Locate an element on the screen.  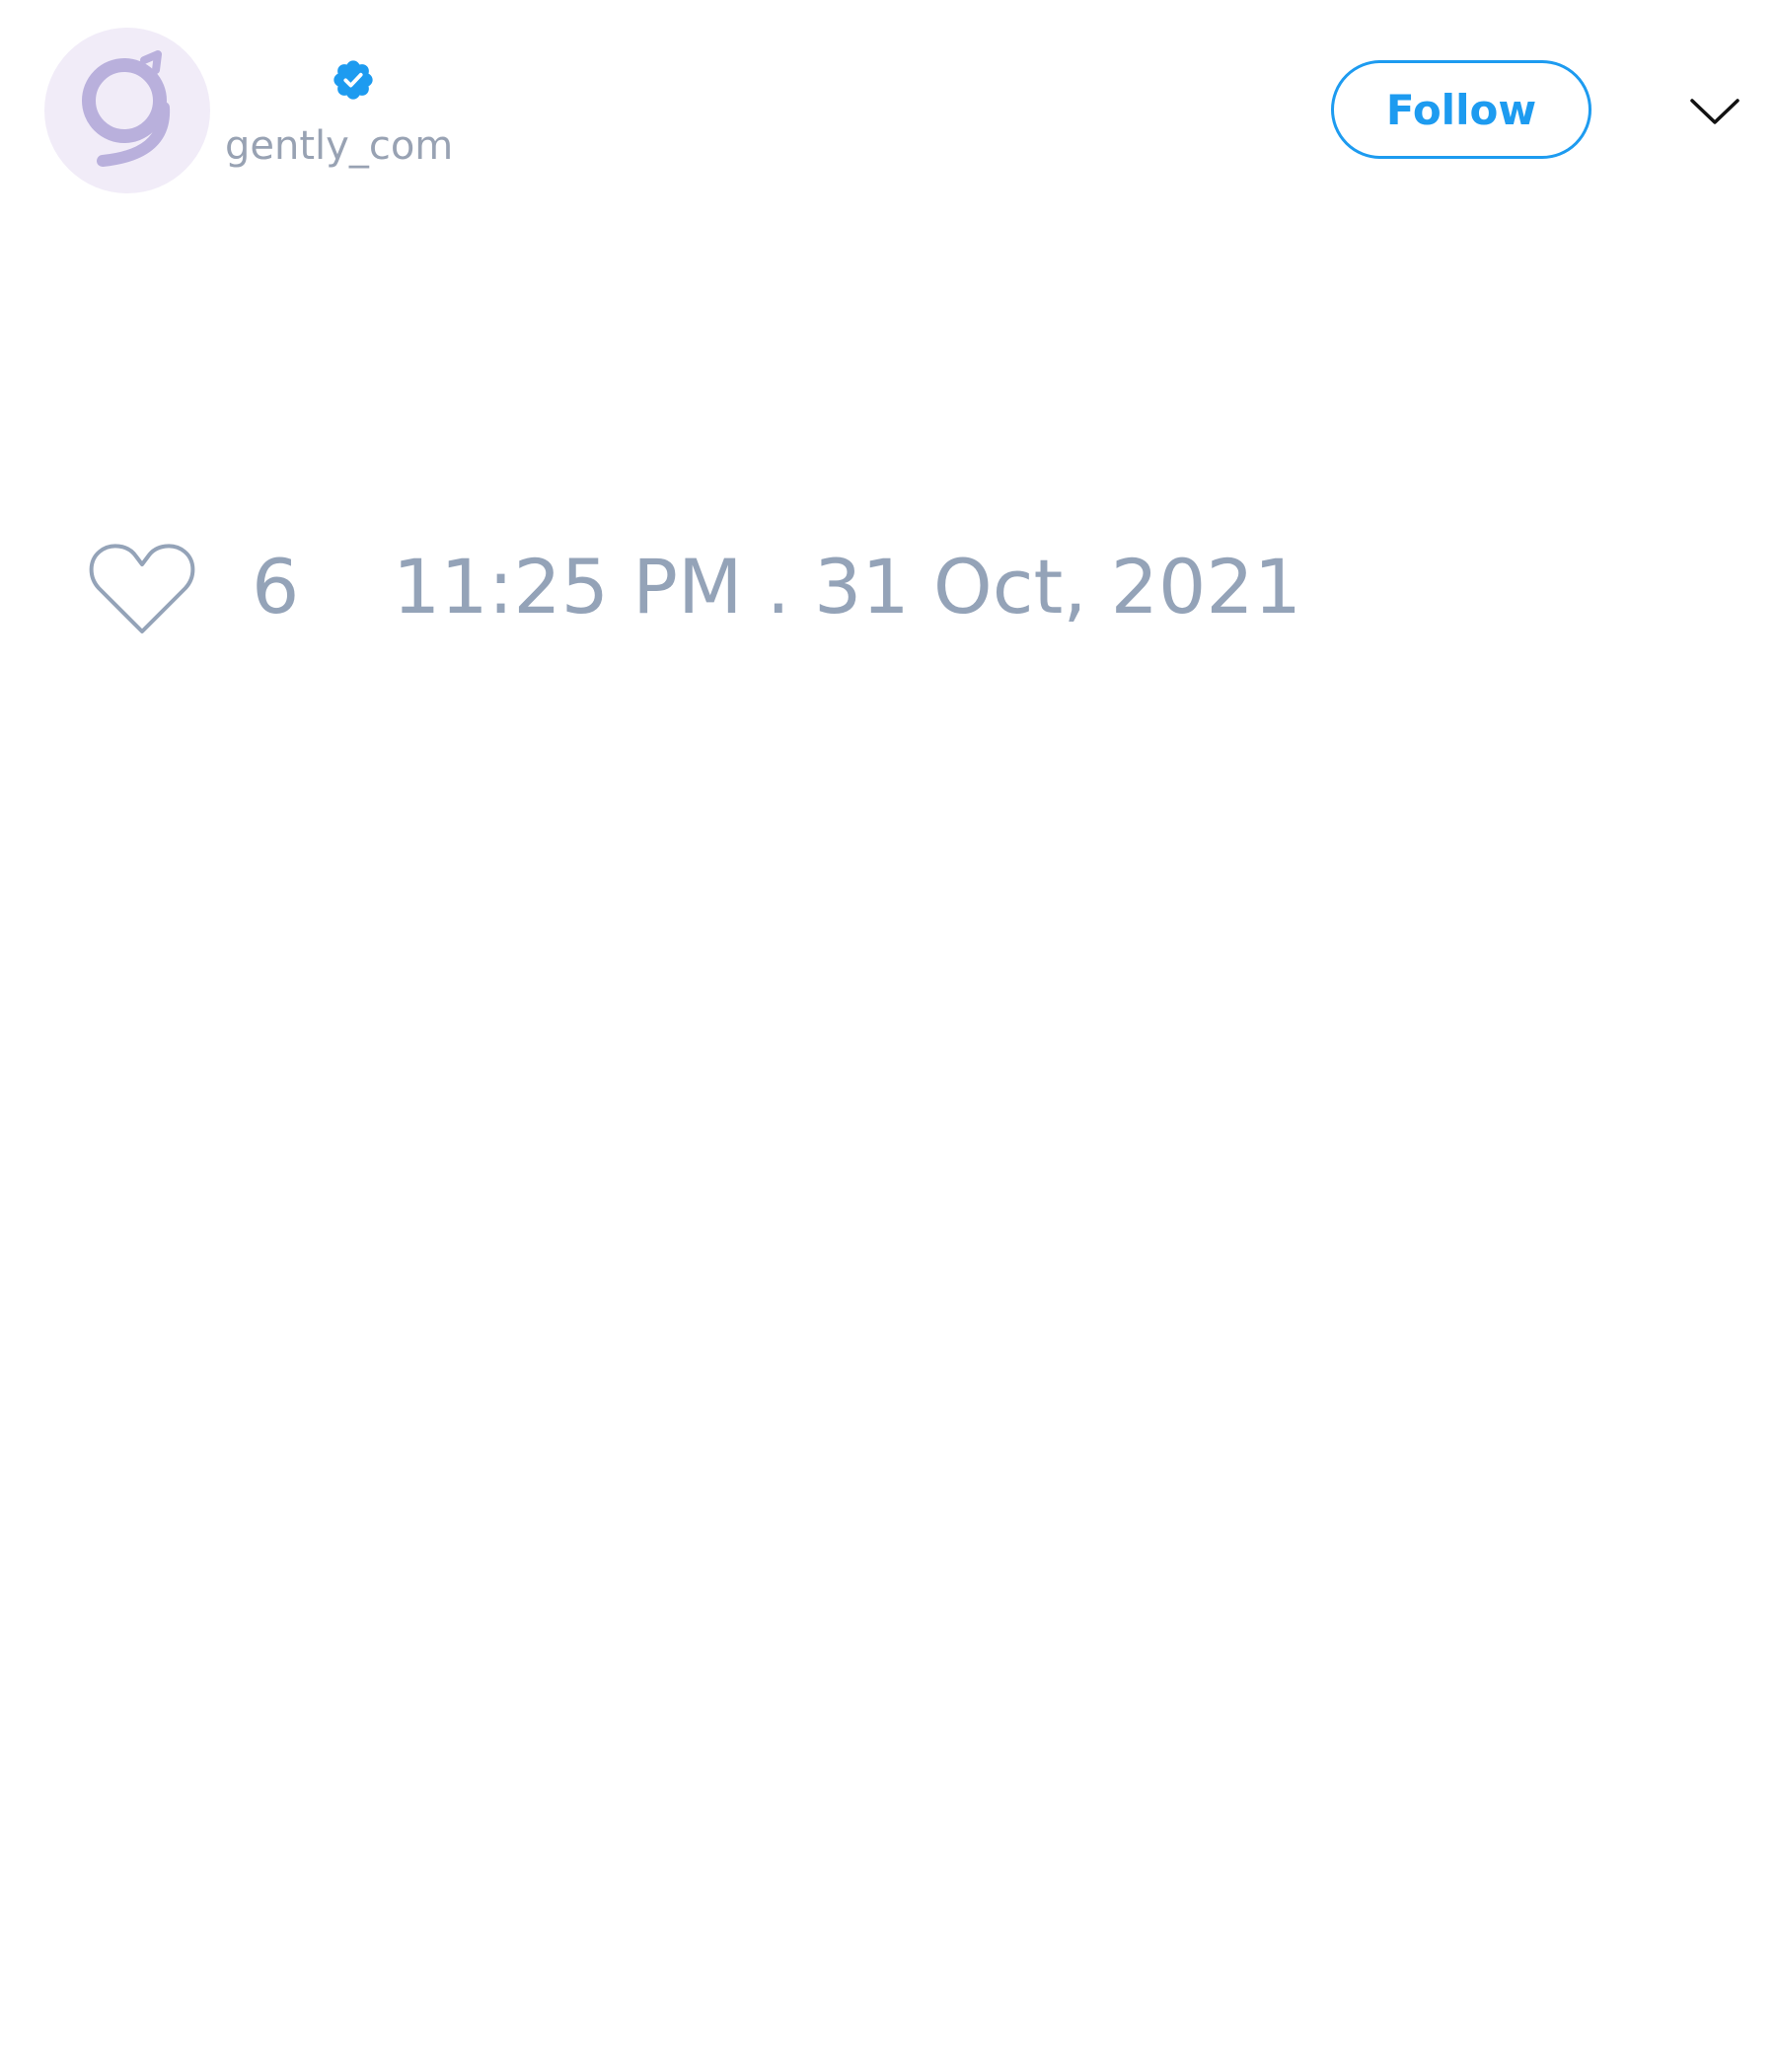
like-count: 6 is located at coordinates (276, 587).